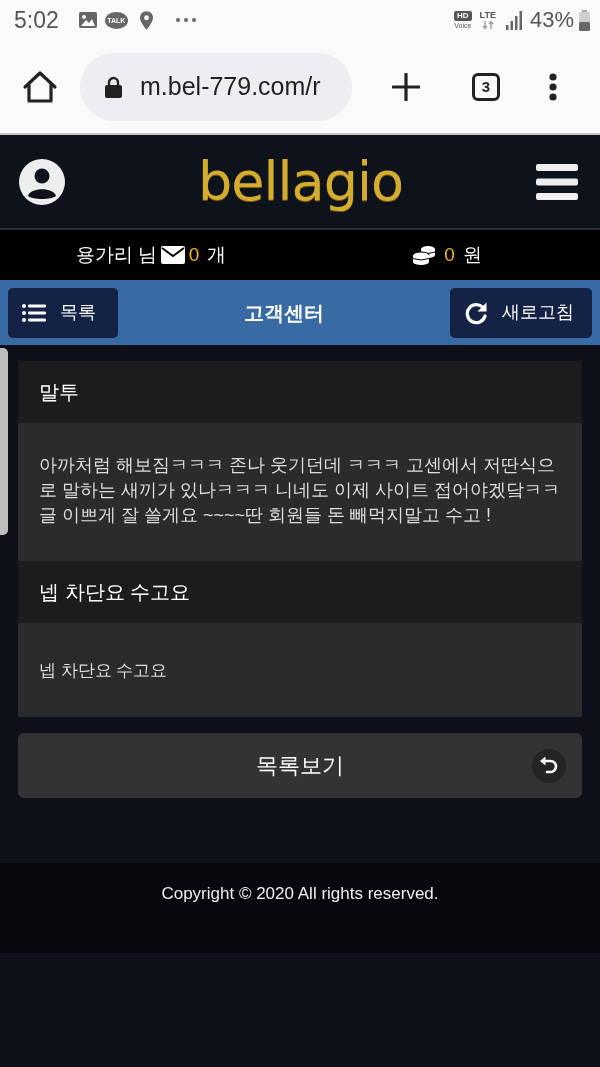  Describe the element at coordinates (424, 255) in the screenshot. I see `coins-icon` at that location.